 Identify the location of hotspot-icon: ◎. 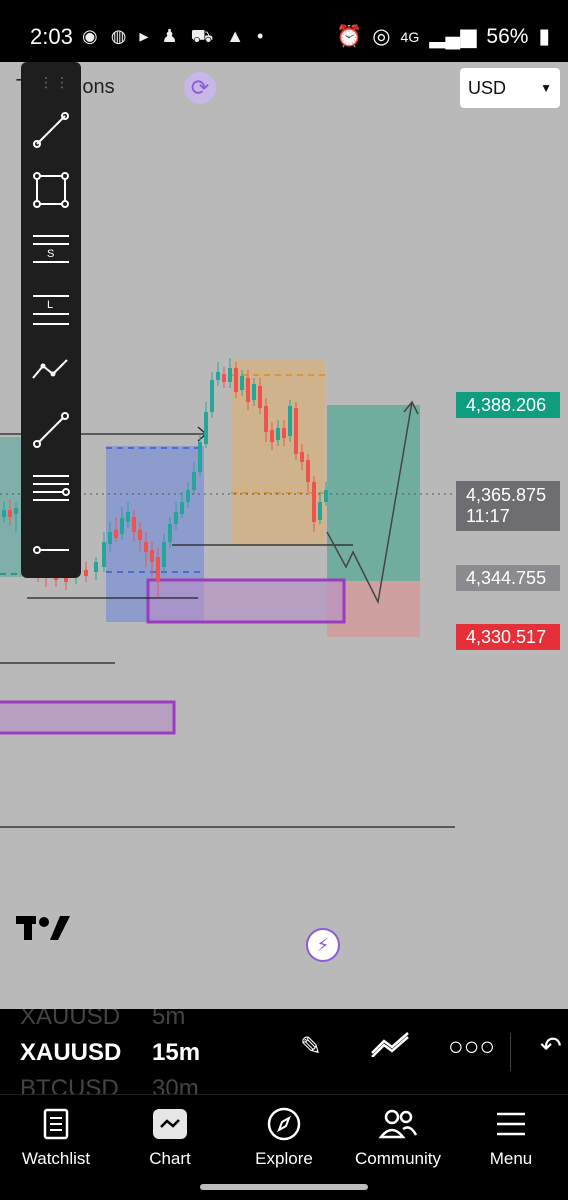
(381, 36).